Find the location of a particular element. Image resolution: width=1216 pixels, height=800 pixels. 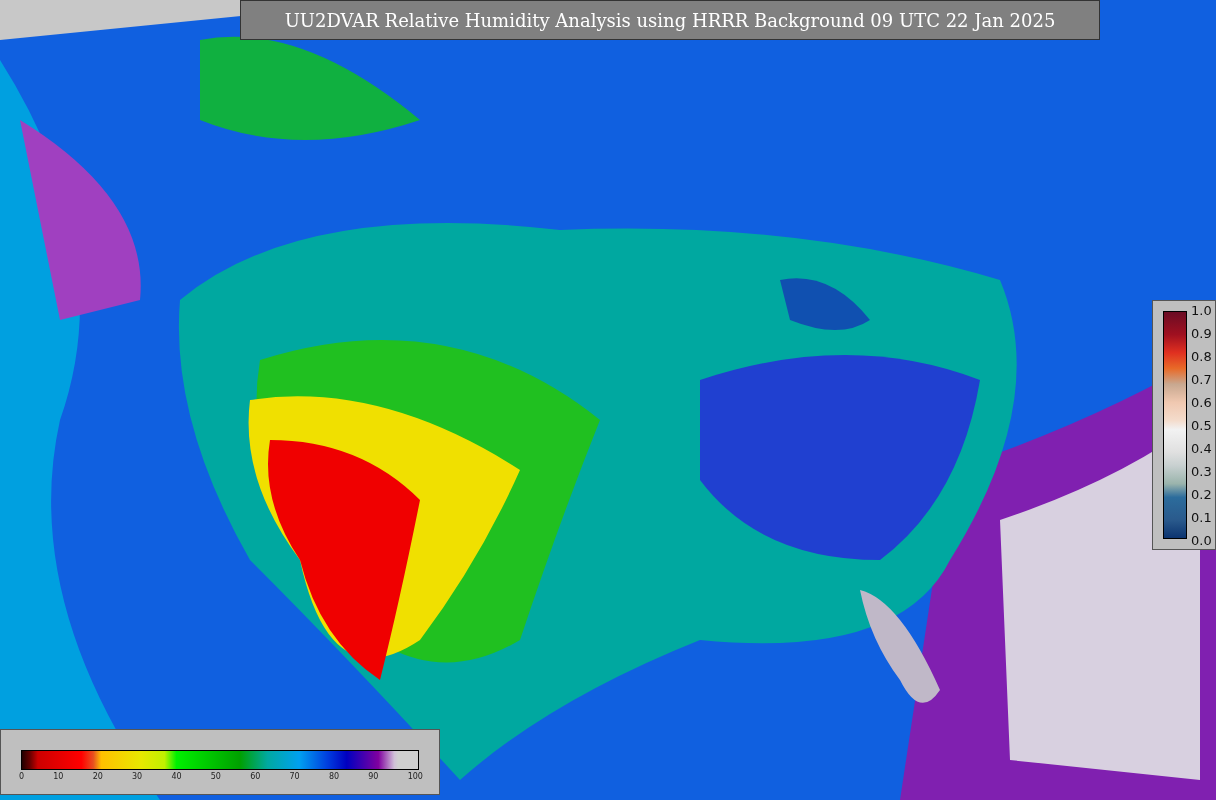

tick-label: 10 is located at coordinates (58, 776).